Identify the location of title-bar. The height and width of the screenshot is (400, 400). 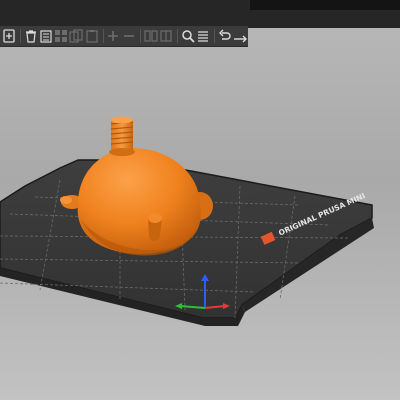
(200, 14).